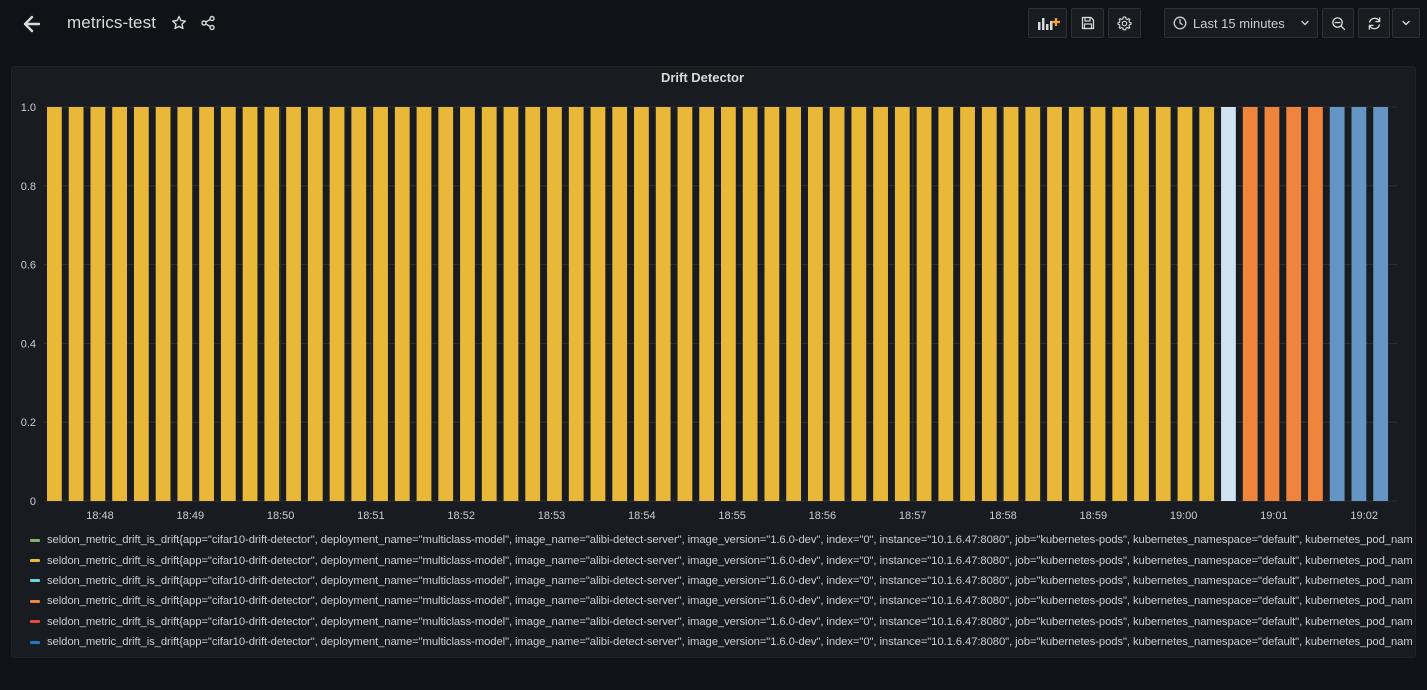  What do you see at coordinates (1274, 516) in the screenshot?
I see `x-tick-label: 19:01` at bounding box center [1274, 516].